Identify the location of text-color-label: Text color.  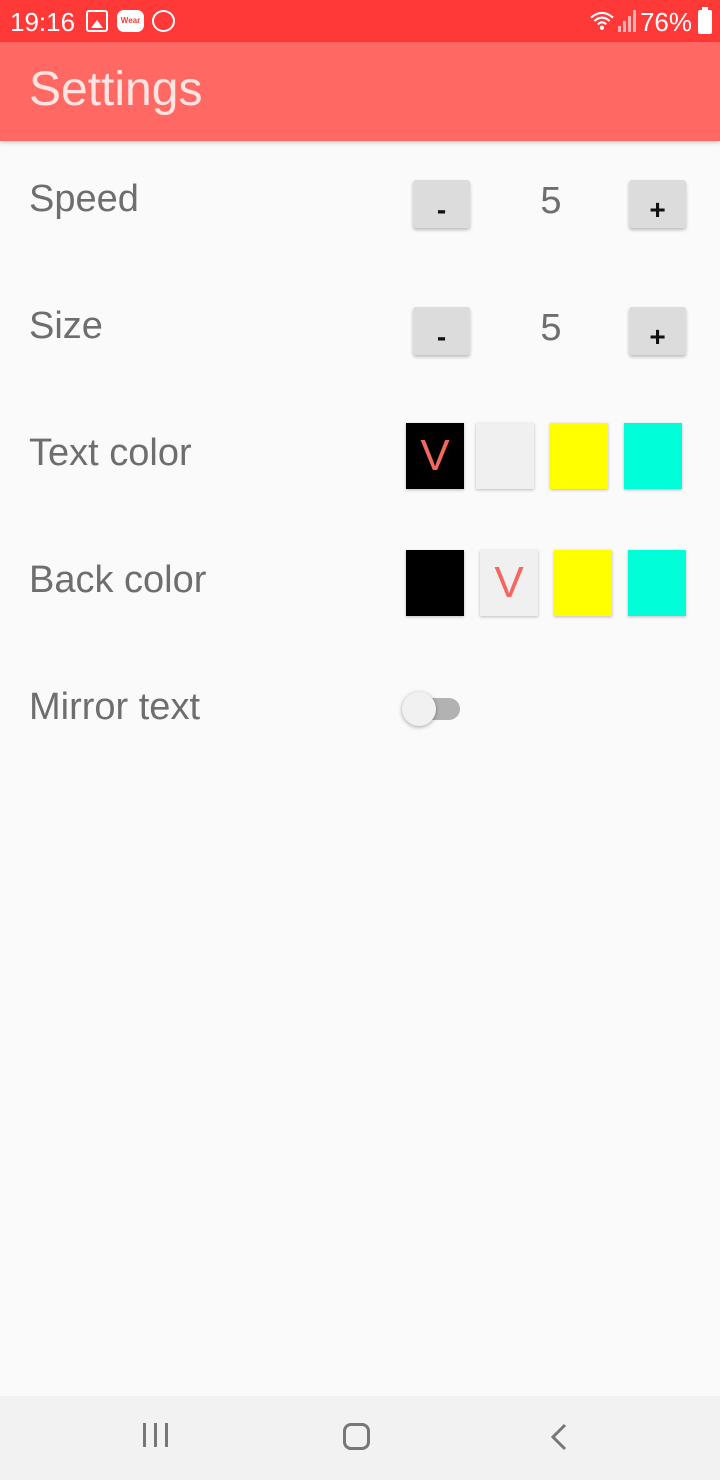
(110, 453).